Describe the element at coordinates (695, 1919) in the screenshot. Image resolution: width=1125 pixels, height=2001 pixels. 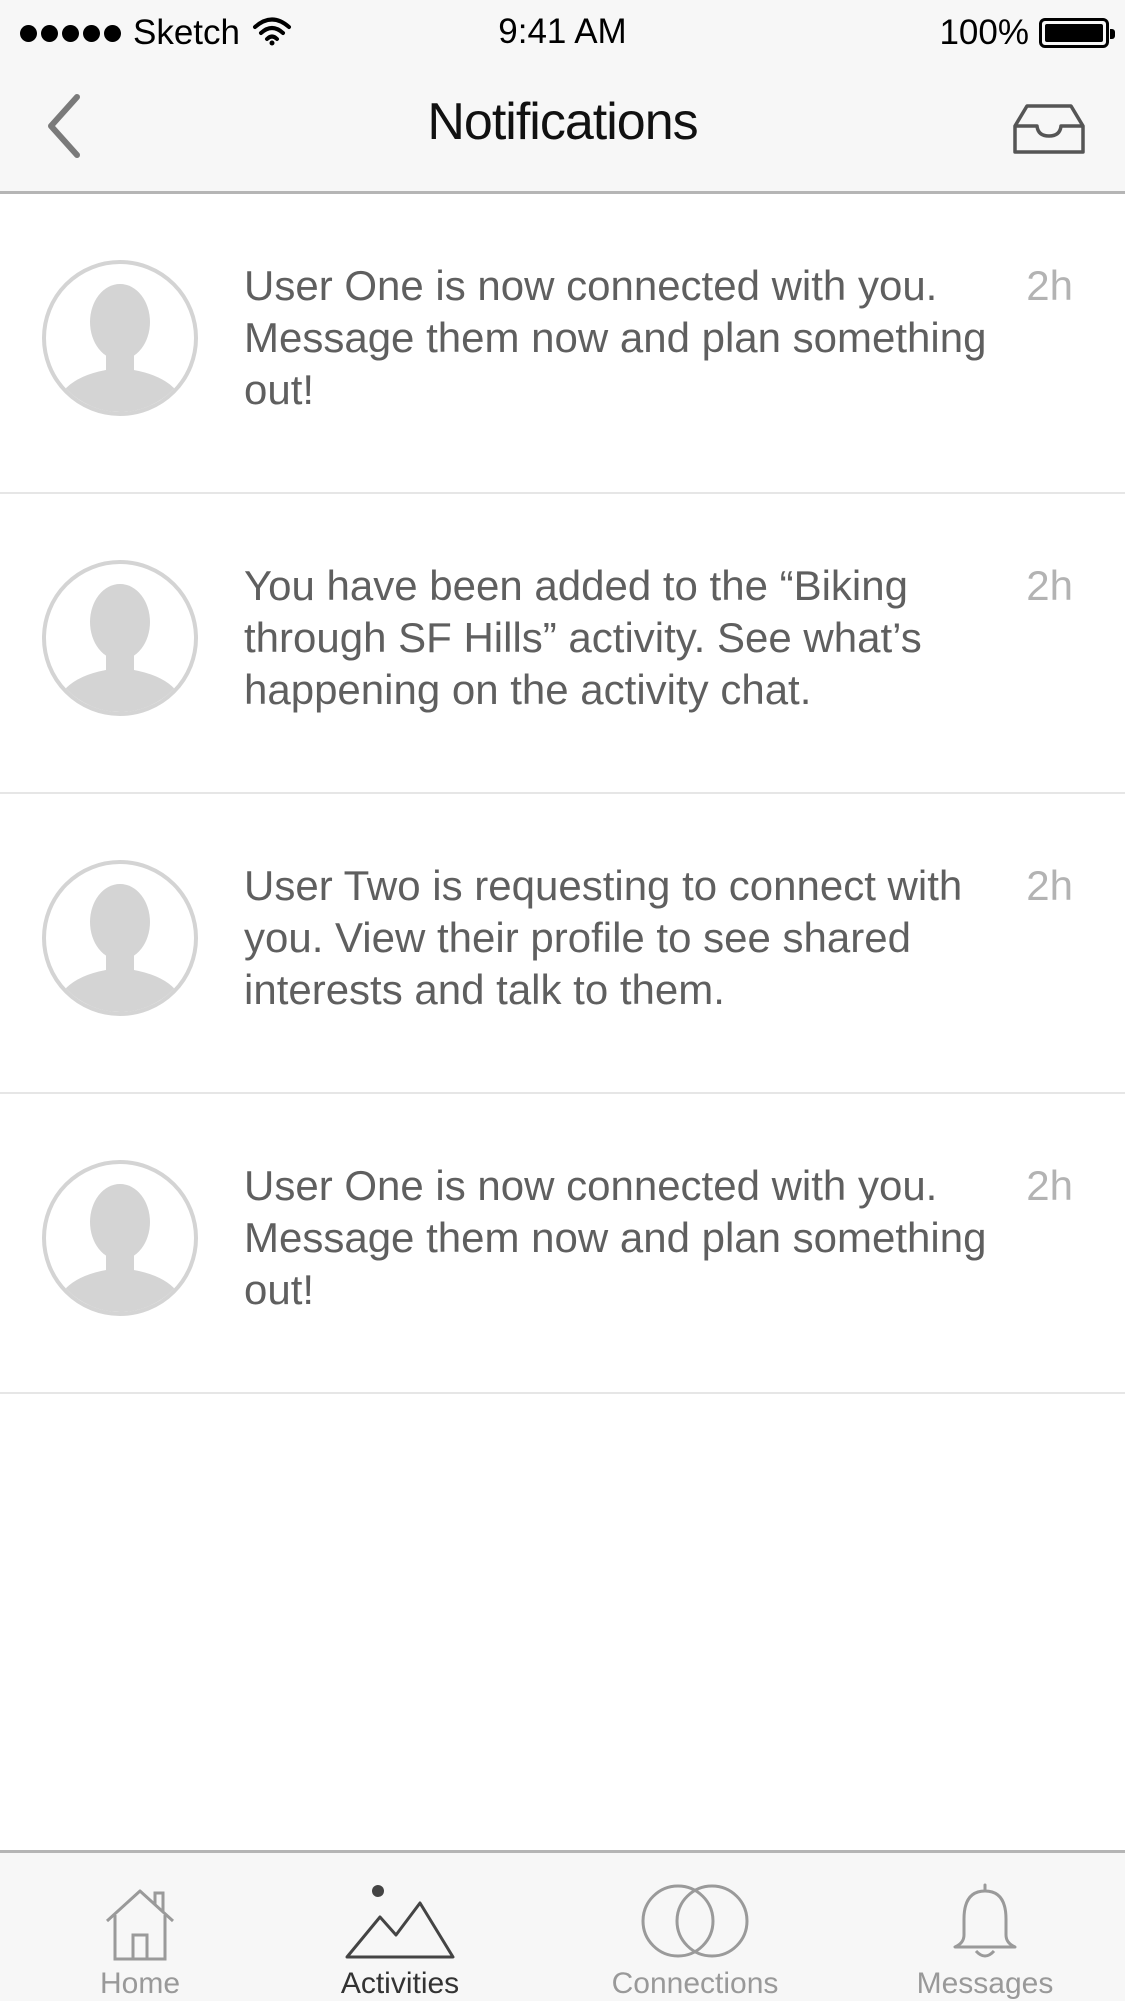
I see `connections-circles-icon` at that location.